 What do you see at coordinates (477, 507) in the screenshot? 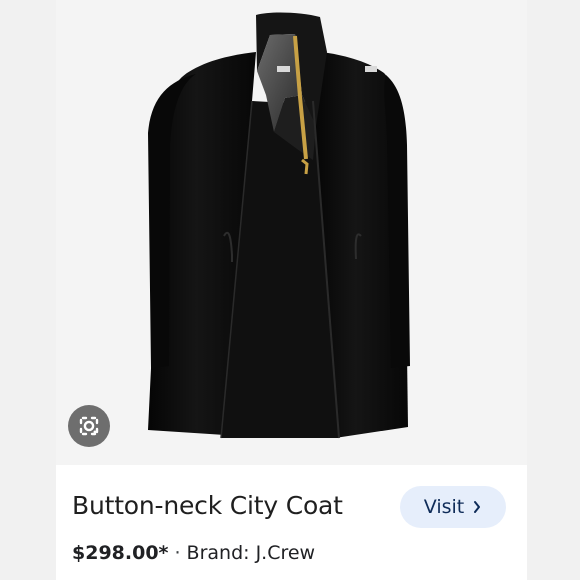
I see `chevron-right-icon` at bounding box center [477, 507].